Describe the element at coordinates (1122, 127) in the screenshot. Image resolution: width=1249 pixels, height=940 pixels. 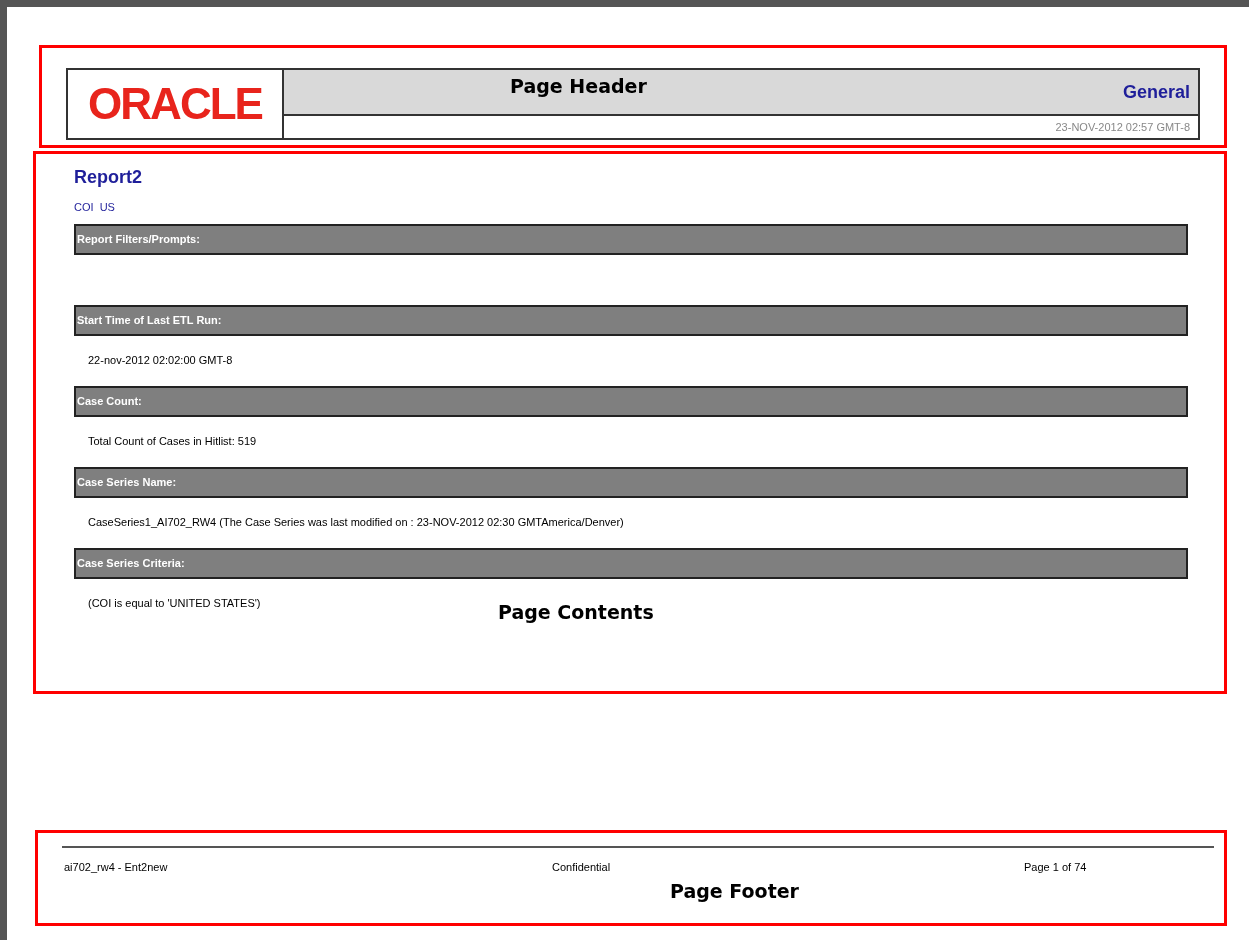
I see `timestamp: 23-NOV-2012 02:57 GMT-8` at that location.